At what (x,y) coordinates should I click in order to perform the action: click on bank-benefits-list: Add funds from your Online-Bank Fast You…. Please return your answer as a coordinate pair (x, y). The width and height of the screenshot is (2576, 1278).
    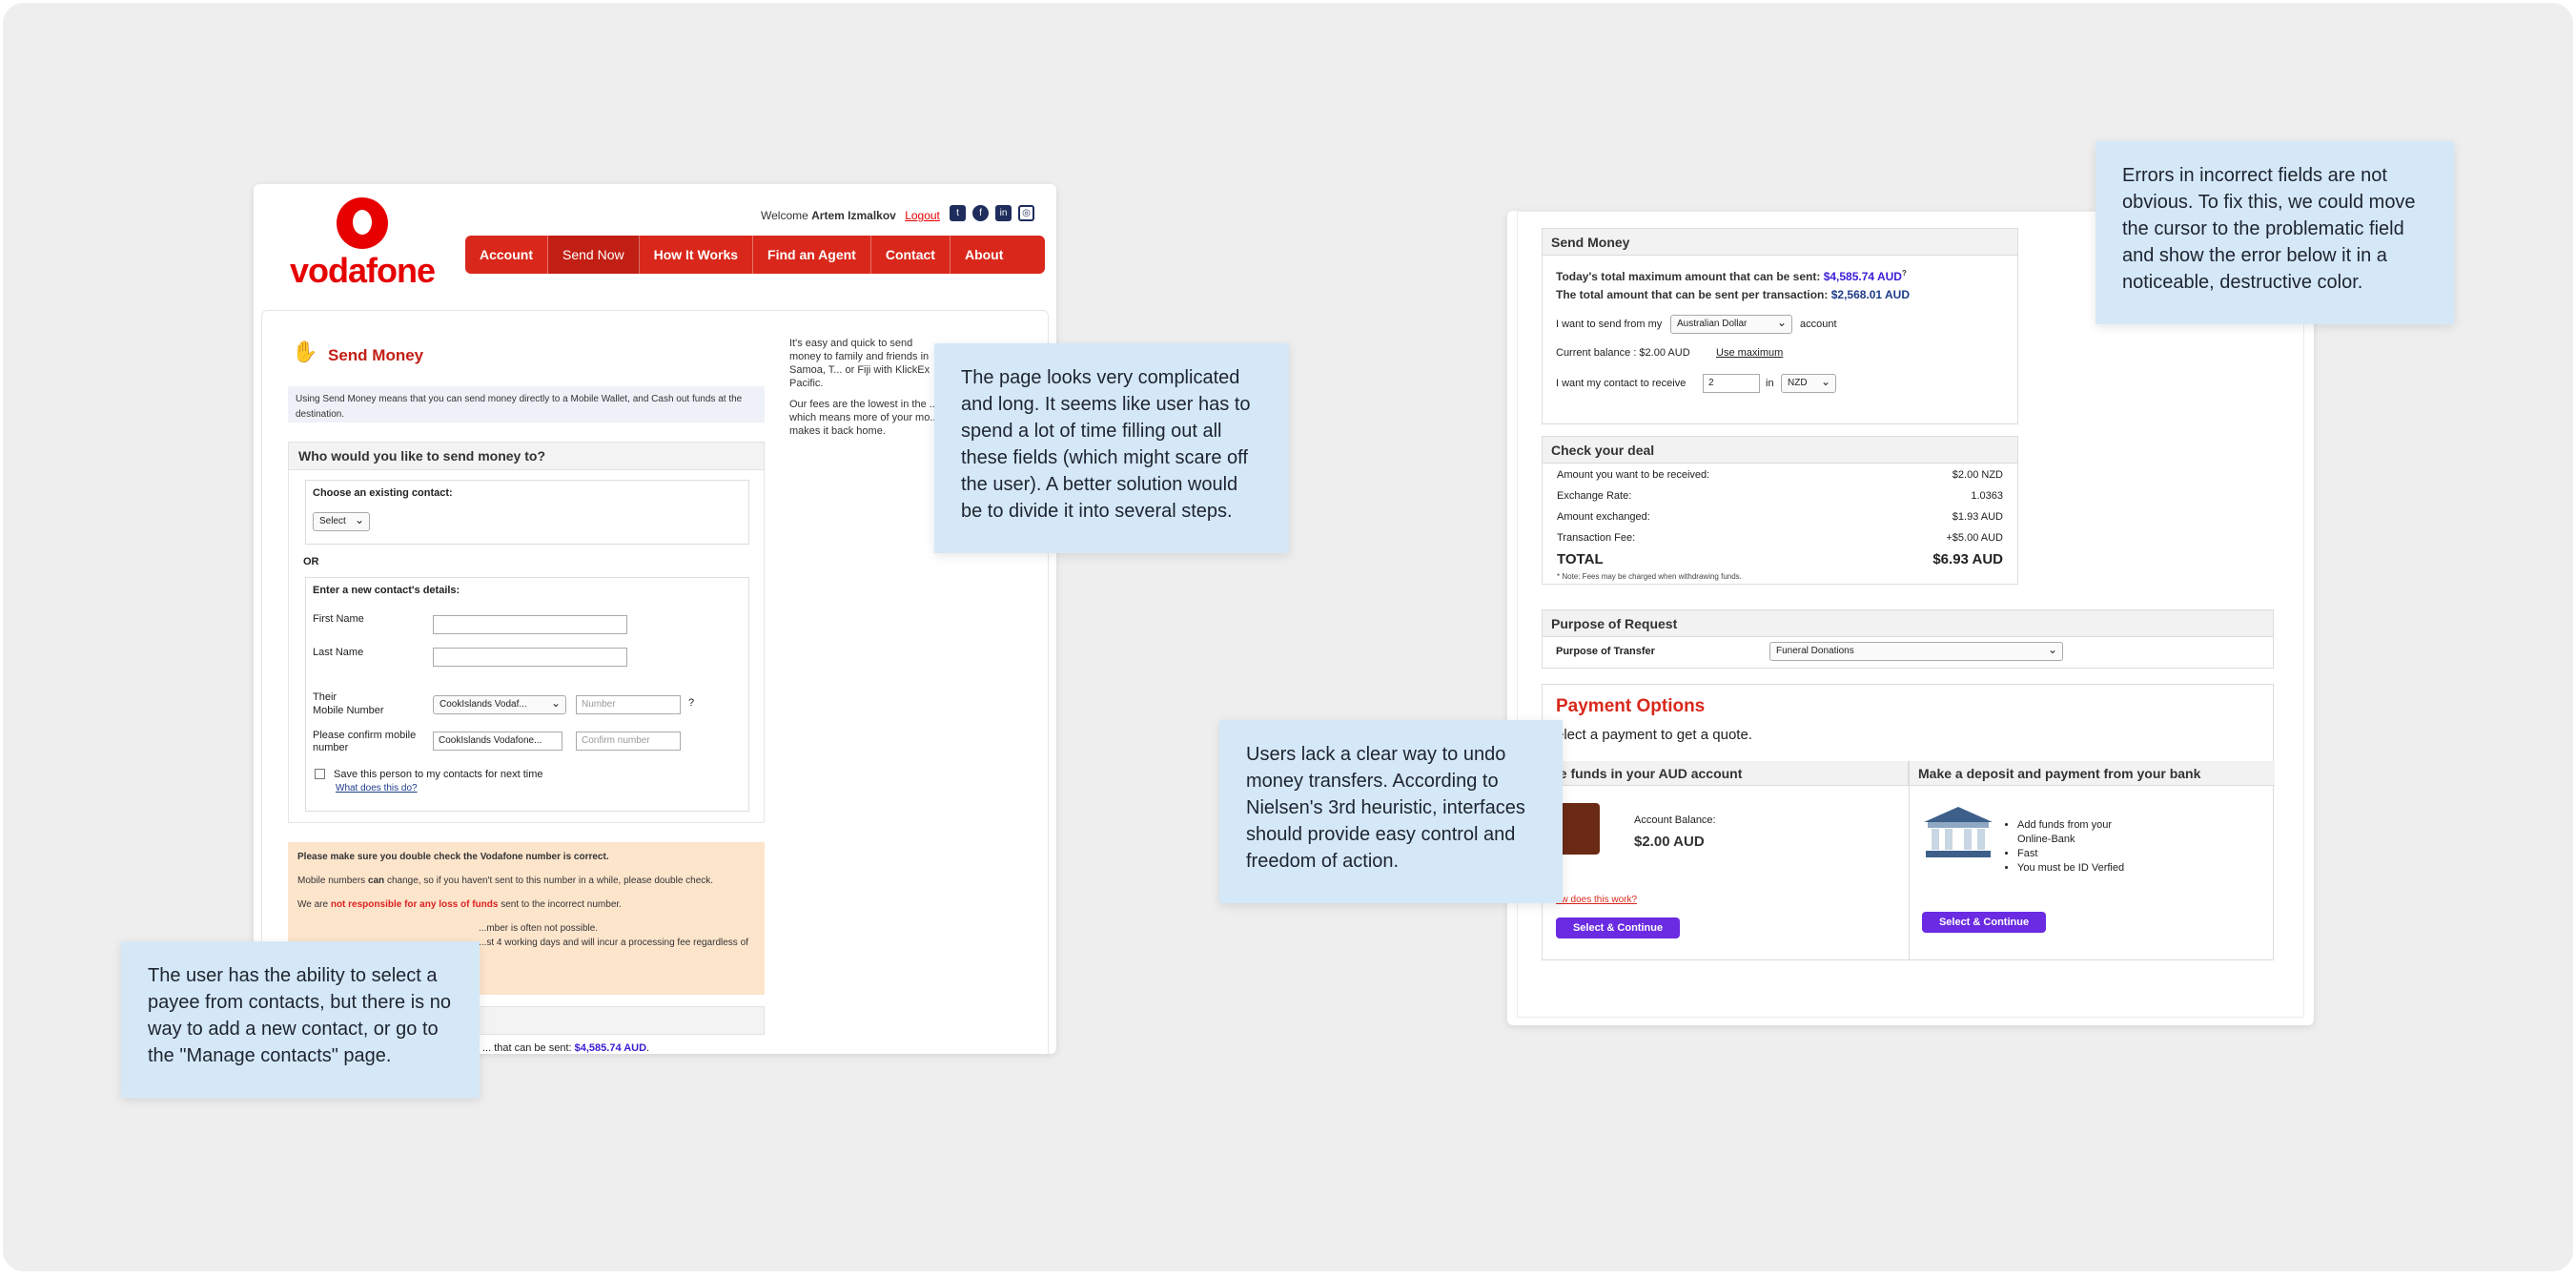
    Looking at the image, I should click on (2066, 847).